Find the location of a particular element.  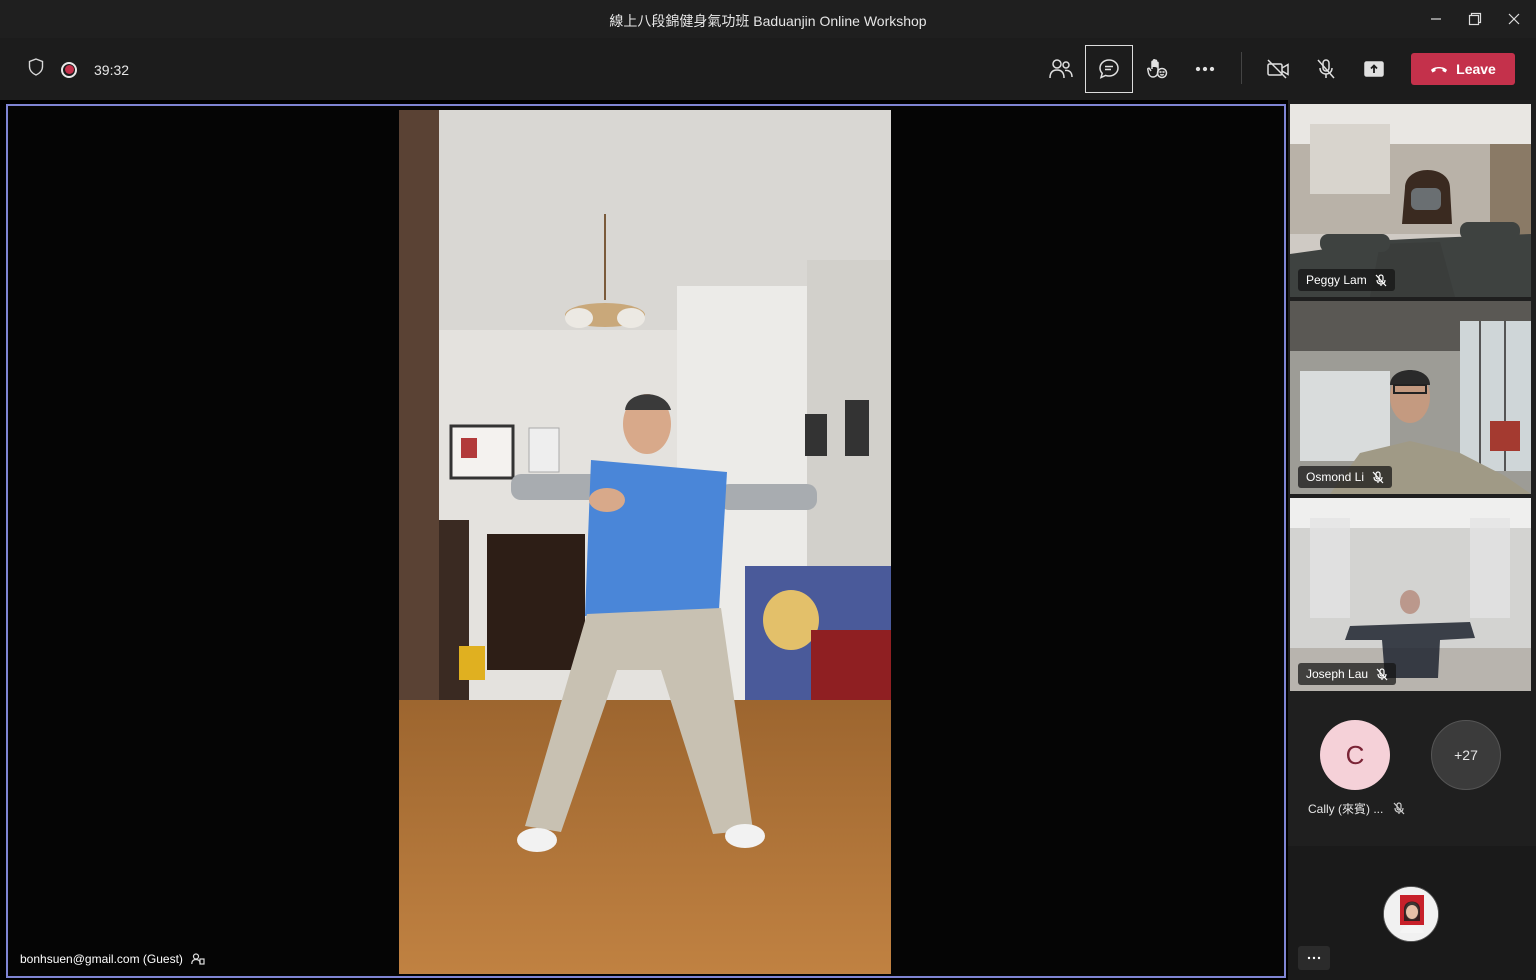

share-icon is located at coordinates (1374, 69).